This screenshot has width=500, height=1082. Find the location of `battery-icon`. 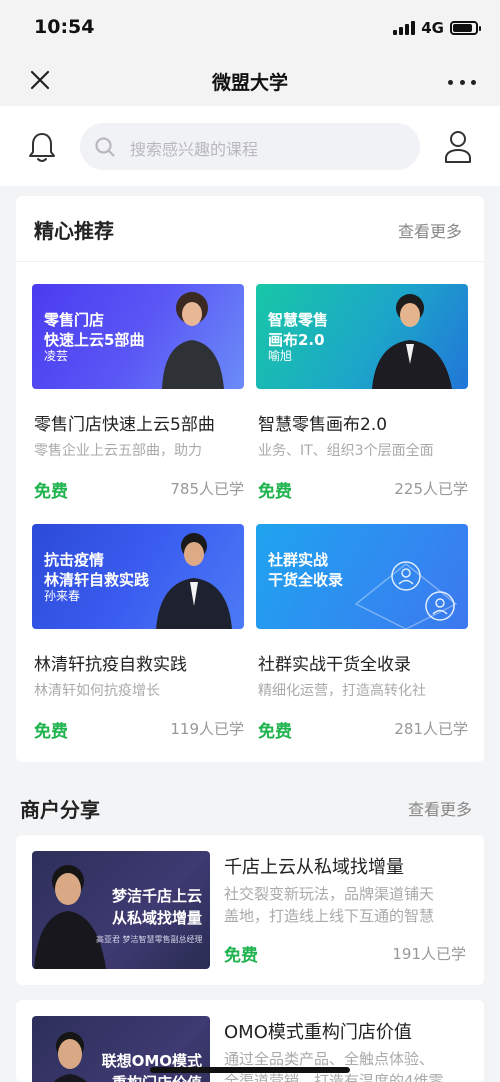

battery-icon is located at coordinates (465, 28).